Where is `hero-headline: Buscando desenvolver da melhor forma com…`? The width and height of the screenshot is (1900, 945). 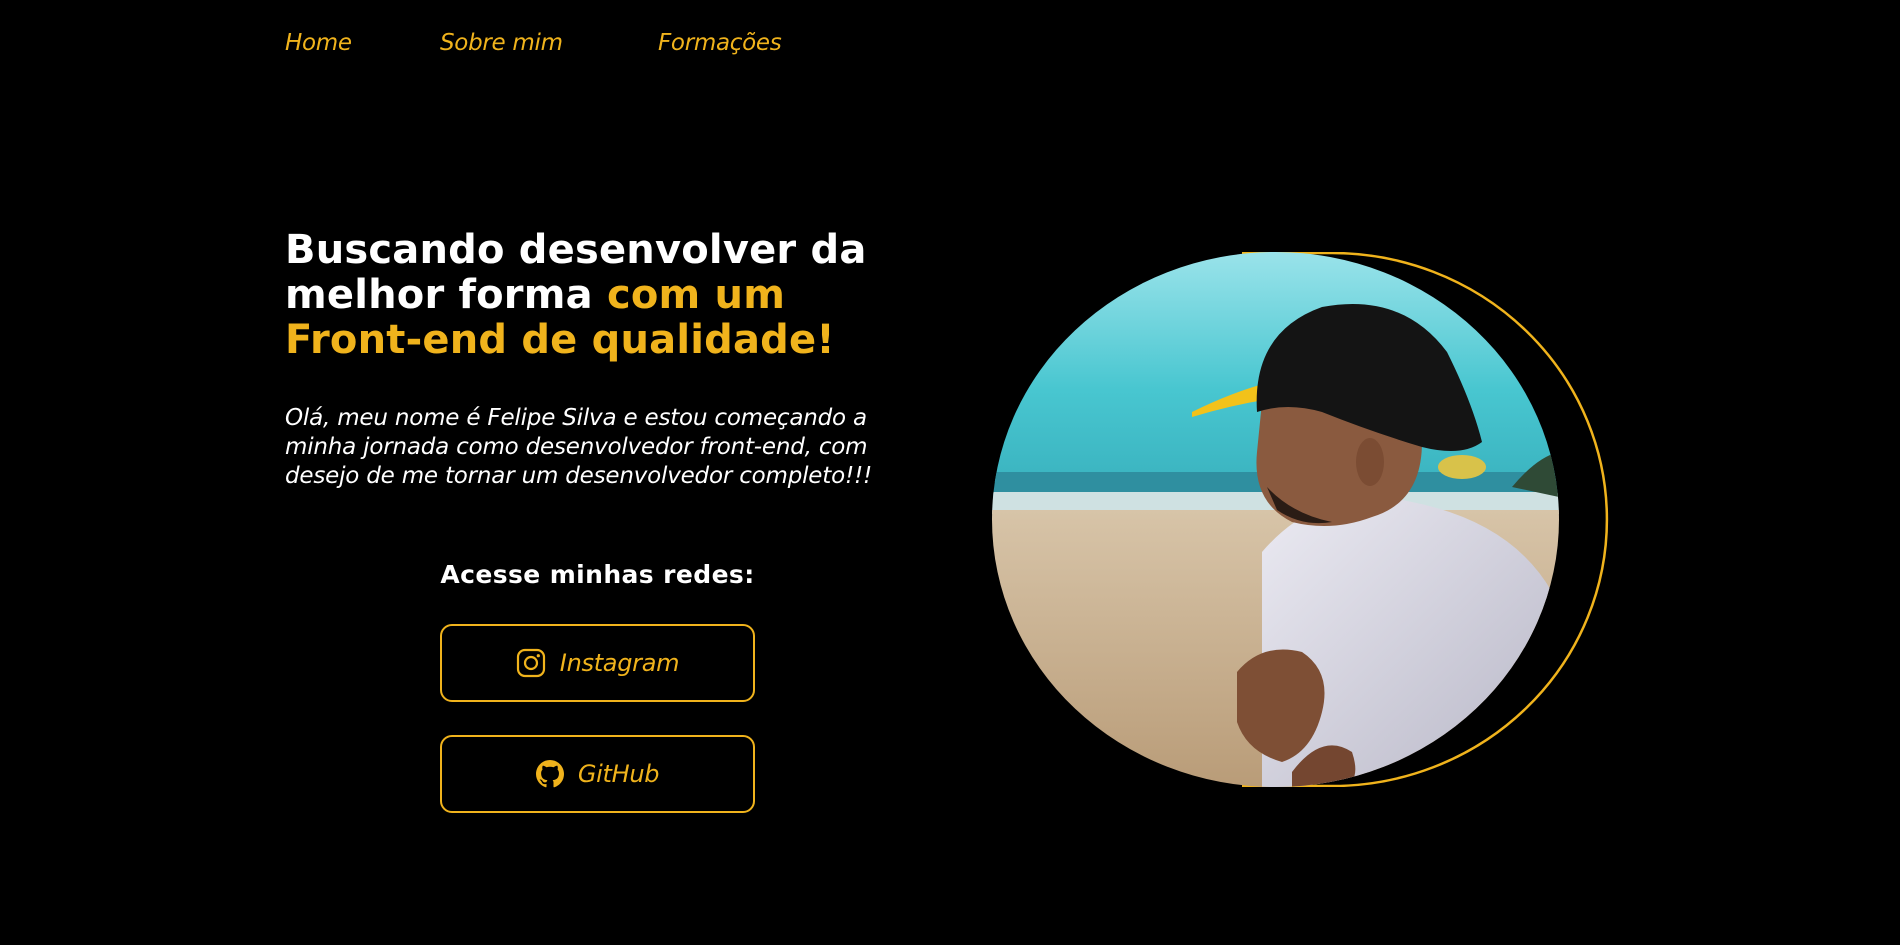
hero-headline: Buscando desenvolver da melhor forma com… is located at coordinates (610, 295).